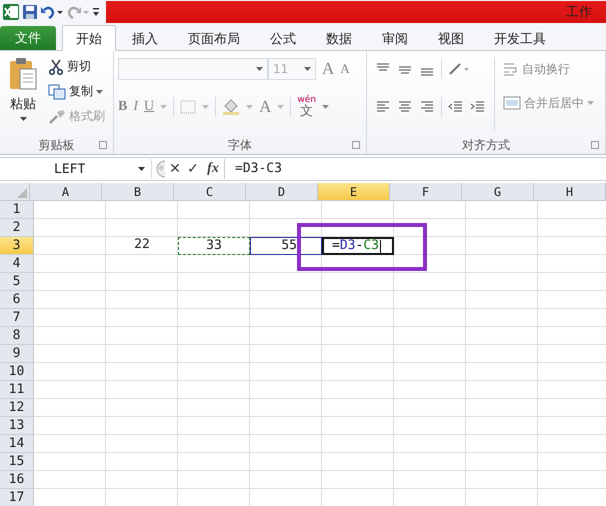  Describe the element at coordinates (210, 192) in the screenshot. I see `column-header: C` at that location.